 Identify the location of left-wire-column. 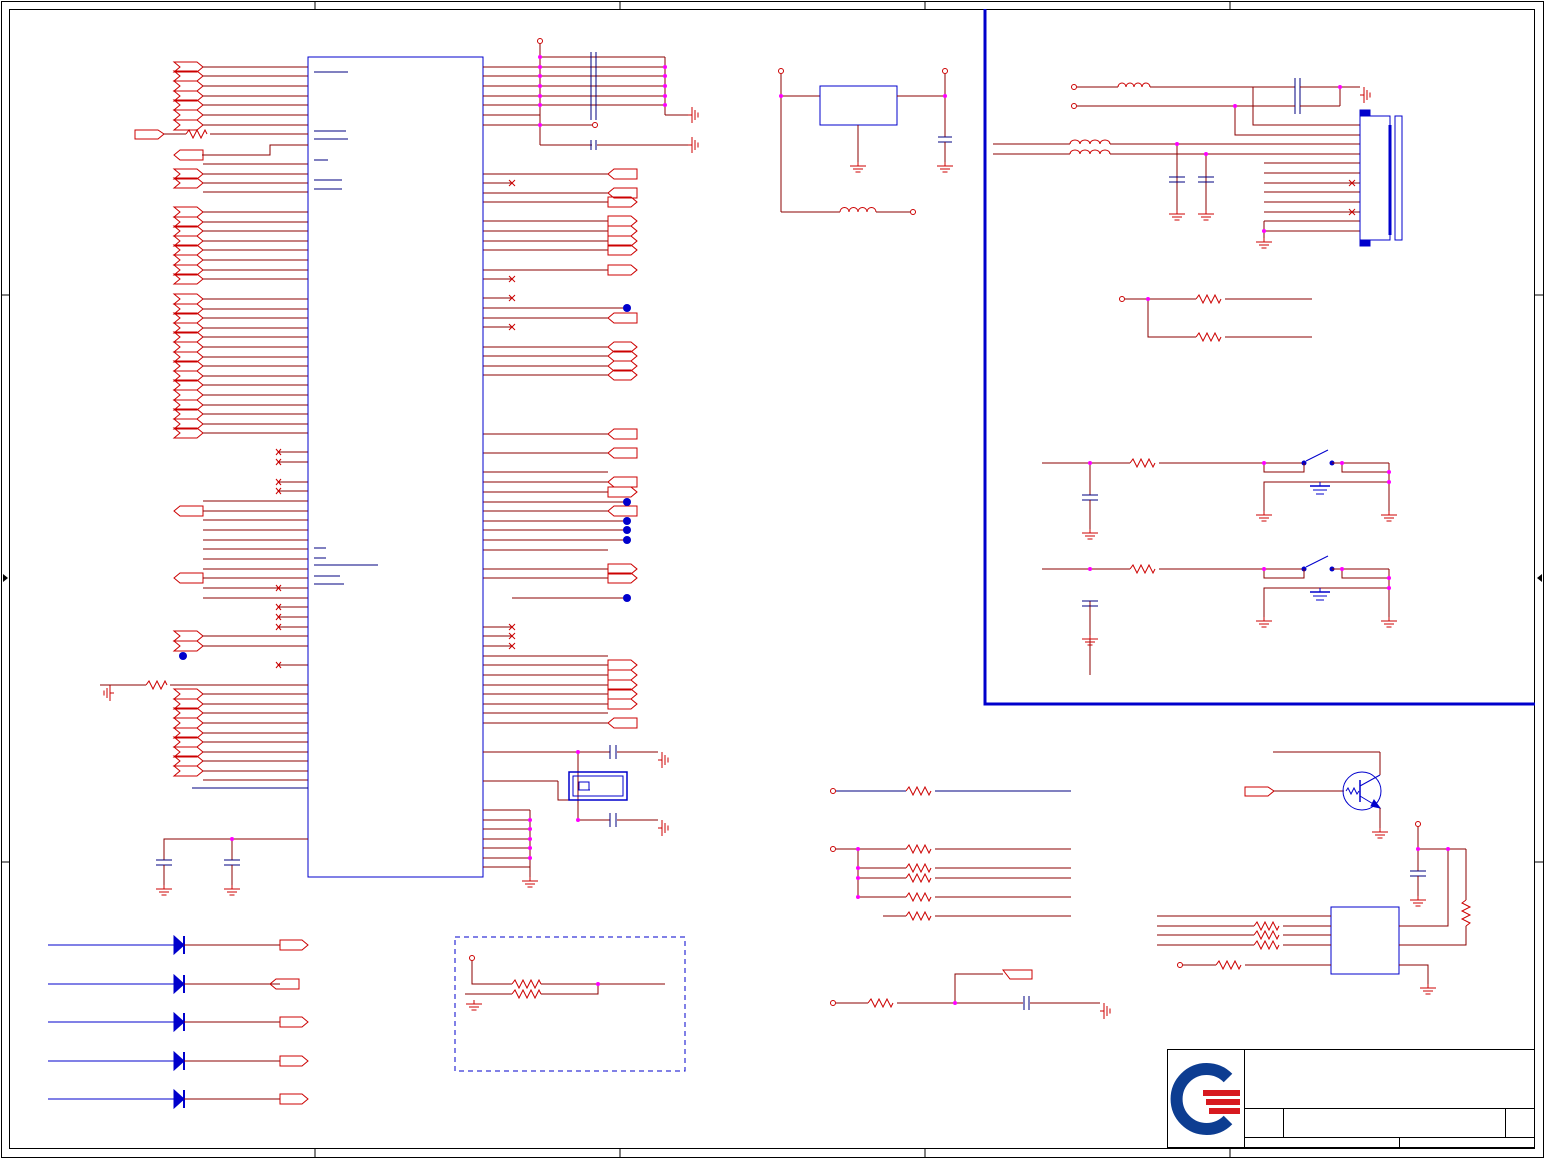
(255, 423).